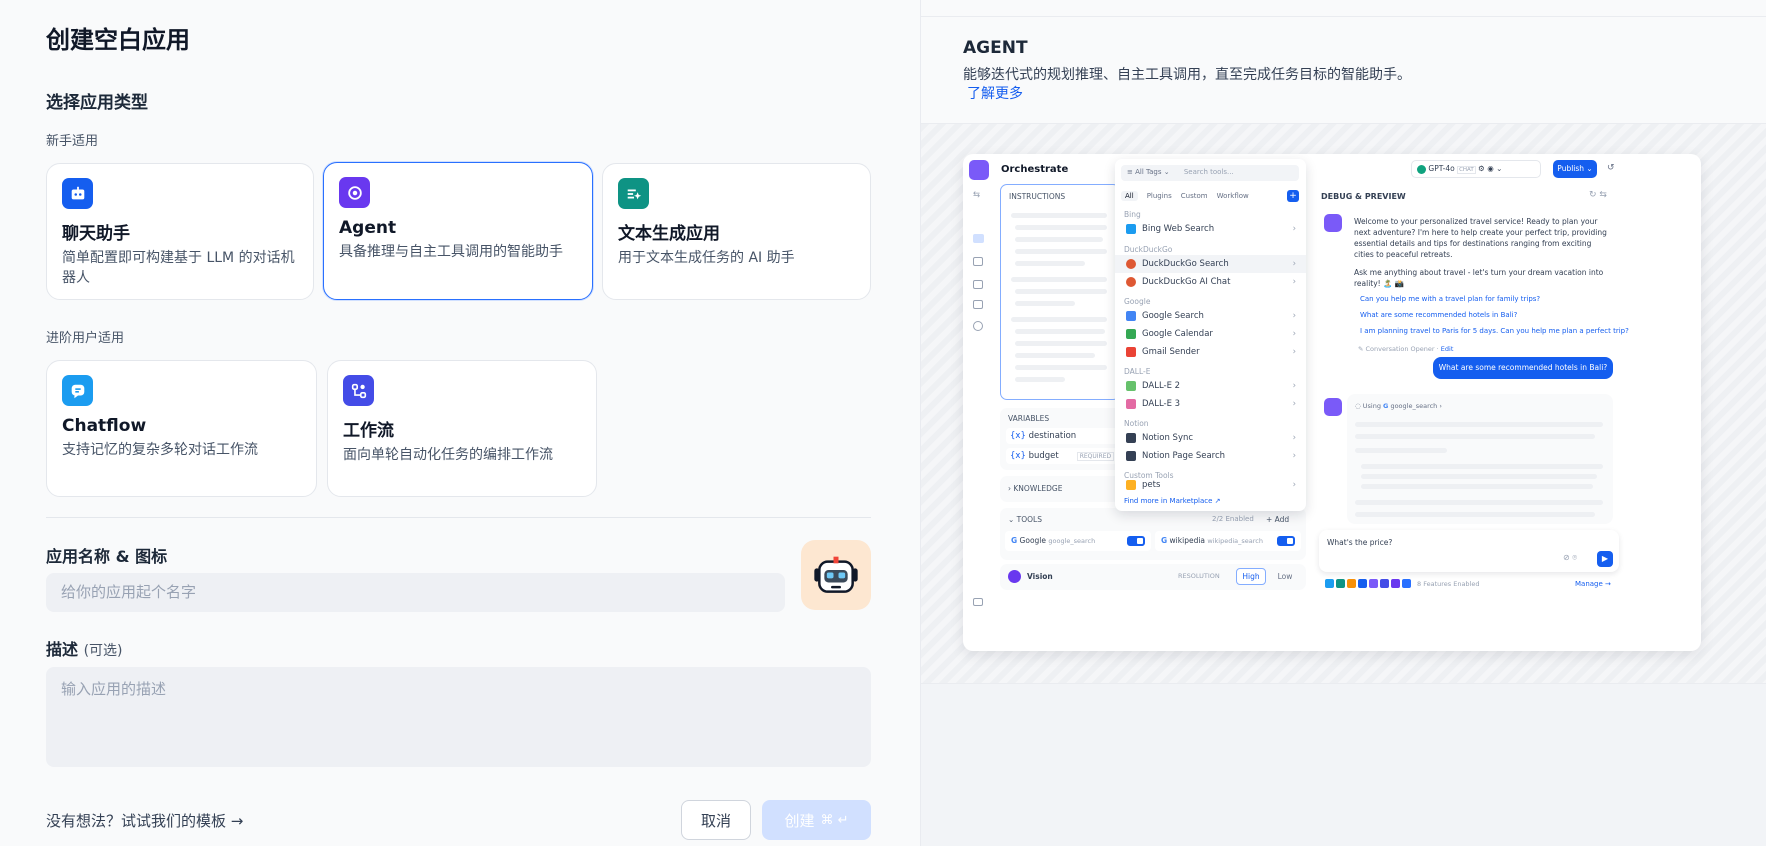  I want to click on agent-info-description: 能够迭代式的规划推理、自主工具调用，直至完成任务目标的智能助手。, so click(1187, 75).